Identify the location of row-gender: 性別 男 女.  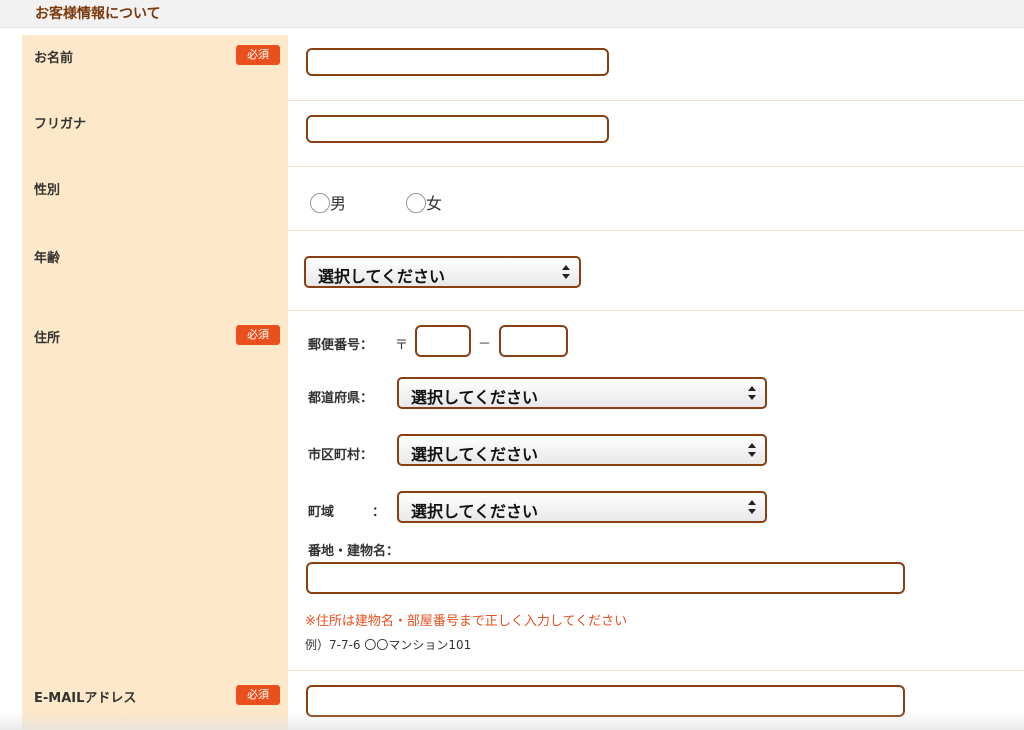
(523, 199).